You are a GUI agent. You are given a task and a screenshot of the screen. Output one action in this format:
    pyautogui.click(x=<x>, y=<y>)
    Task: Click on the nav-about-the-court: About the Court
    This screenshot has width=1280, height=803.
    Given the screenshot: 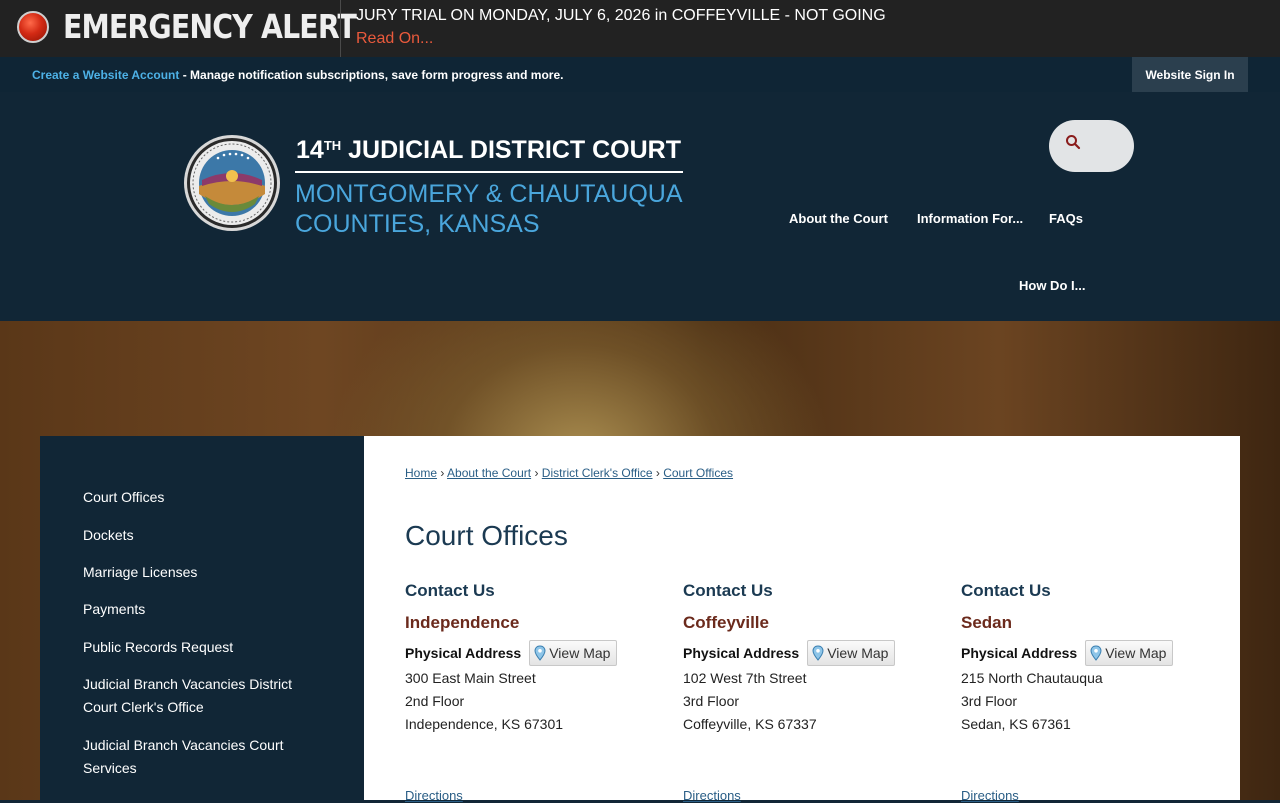 What is the action you would take?
    pyautogui.click(x=838, y=218)
    